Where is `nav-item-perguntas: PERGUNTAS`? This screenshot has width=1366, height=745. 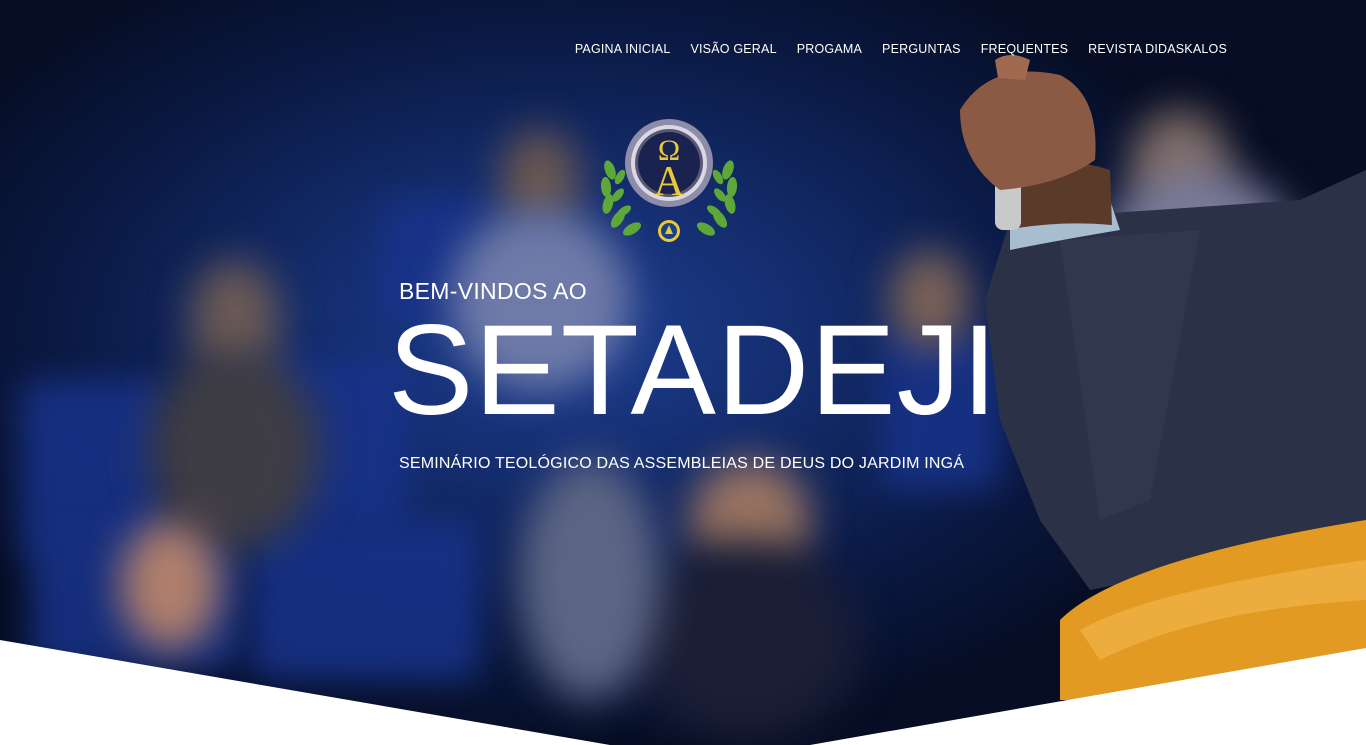 nav-item-perguntas: PERGUNTAS is located at coordinates (921, 49).